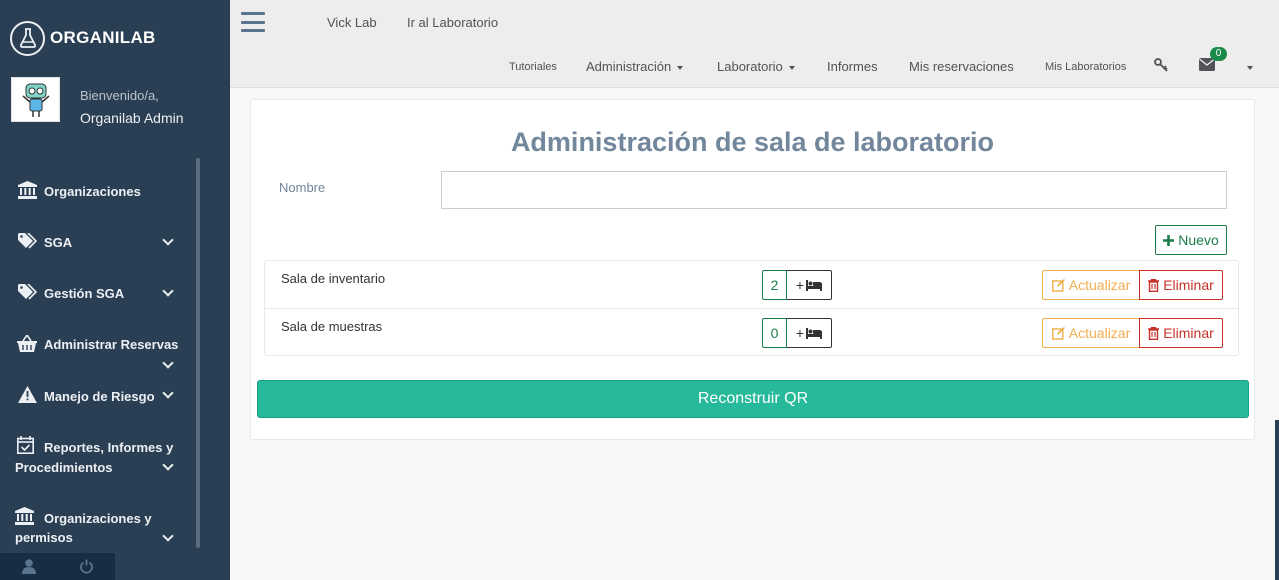  I want to click on room-name: Sala de muestras, so click(332, 326).